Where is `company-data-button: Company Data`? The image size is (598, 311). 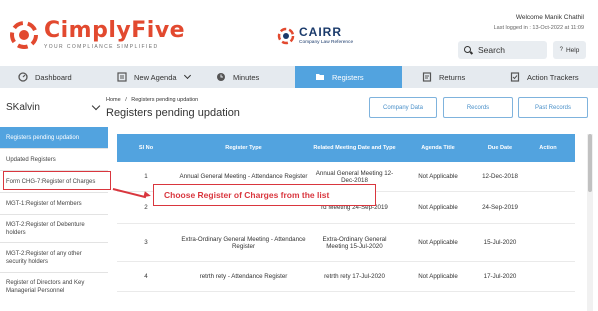 company-data-button: Company Data is located at coordinates (403, 107).